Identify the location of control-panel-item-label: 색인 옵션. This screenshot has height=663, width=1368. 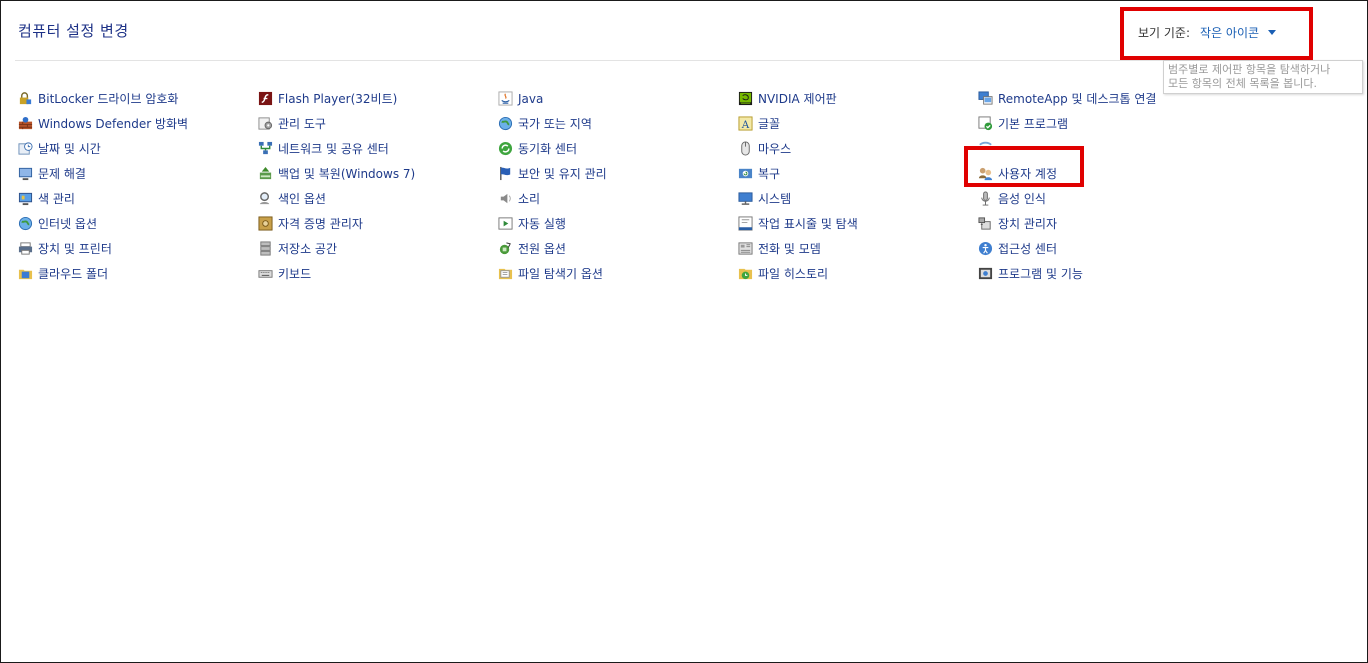
(302, 198).